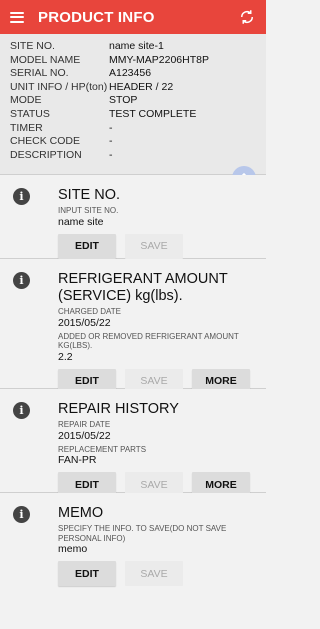 The width and height of the screenshot is (320, 629). Describe the element at coordinates (61, 154) in the screenshot. I see `info-row-description: DESCRIPTION -` at that location.